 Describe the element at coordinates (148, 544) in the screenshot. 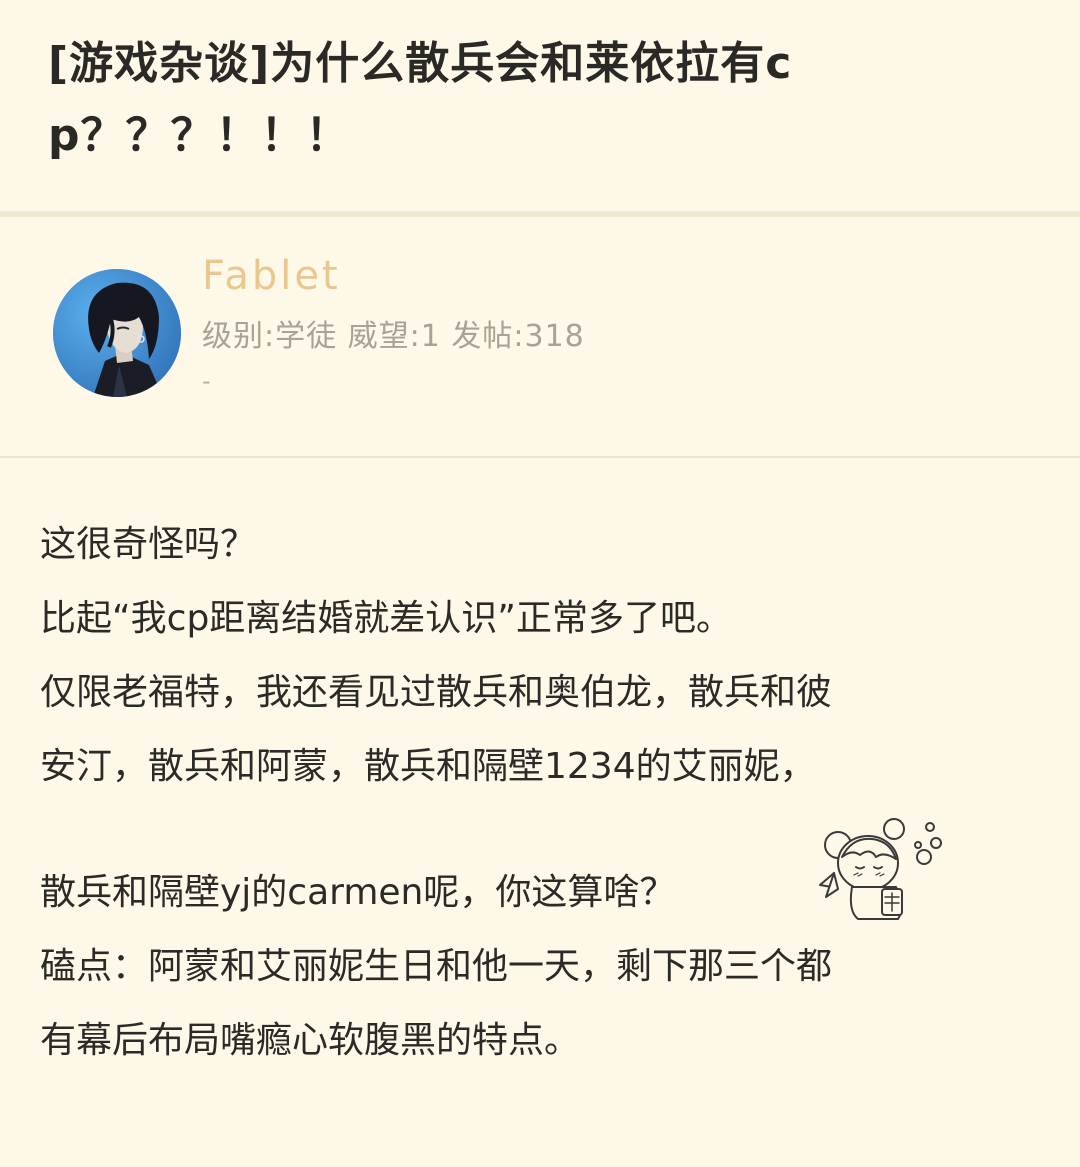

I see `body-line: 这很奇怪吗？` at that location.